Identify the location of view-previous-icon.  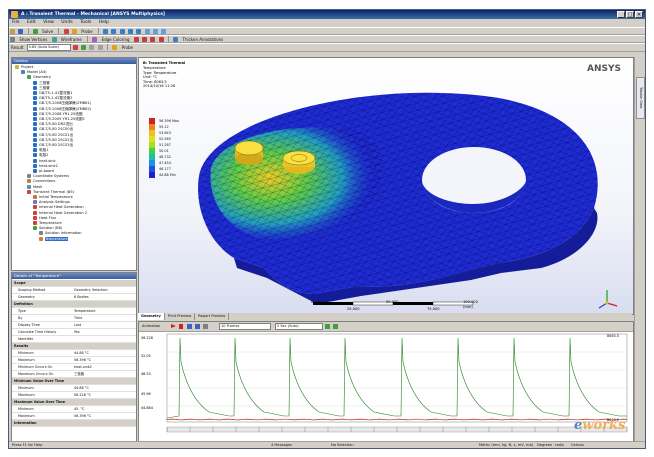
(155, 31).